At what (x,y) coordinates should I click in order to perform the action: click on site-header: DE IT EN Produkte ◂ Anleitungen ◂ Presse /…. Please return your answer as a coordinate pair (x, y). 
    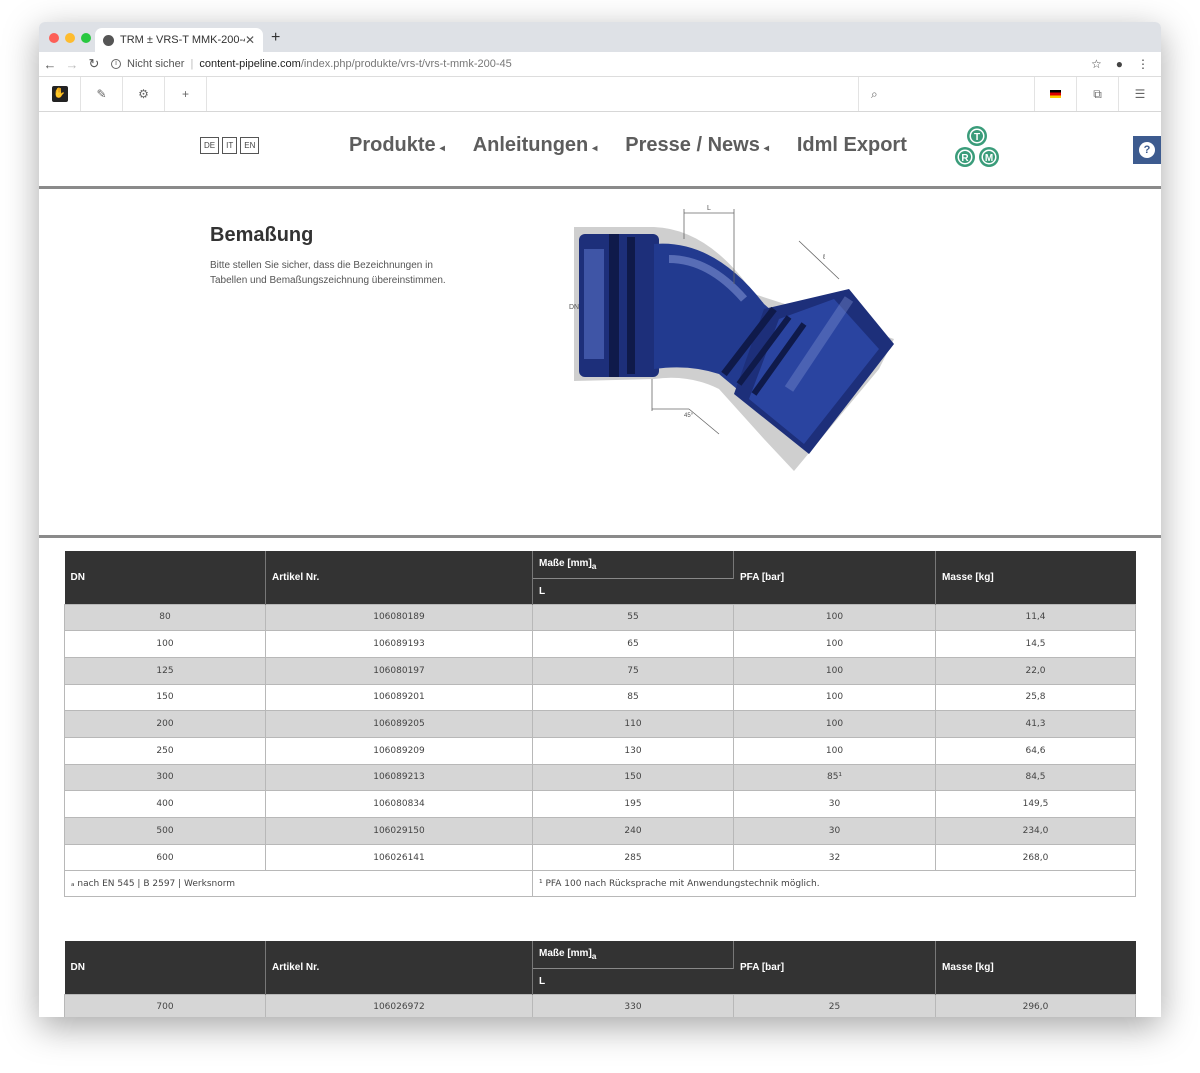
    Looking at the image, I should click on (600, 150).